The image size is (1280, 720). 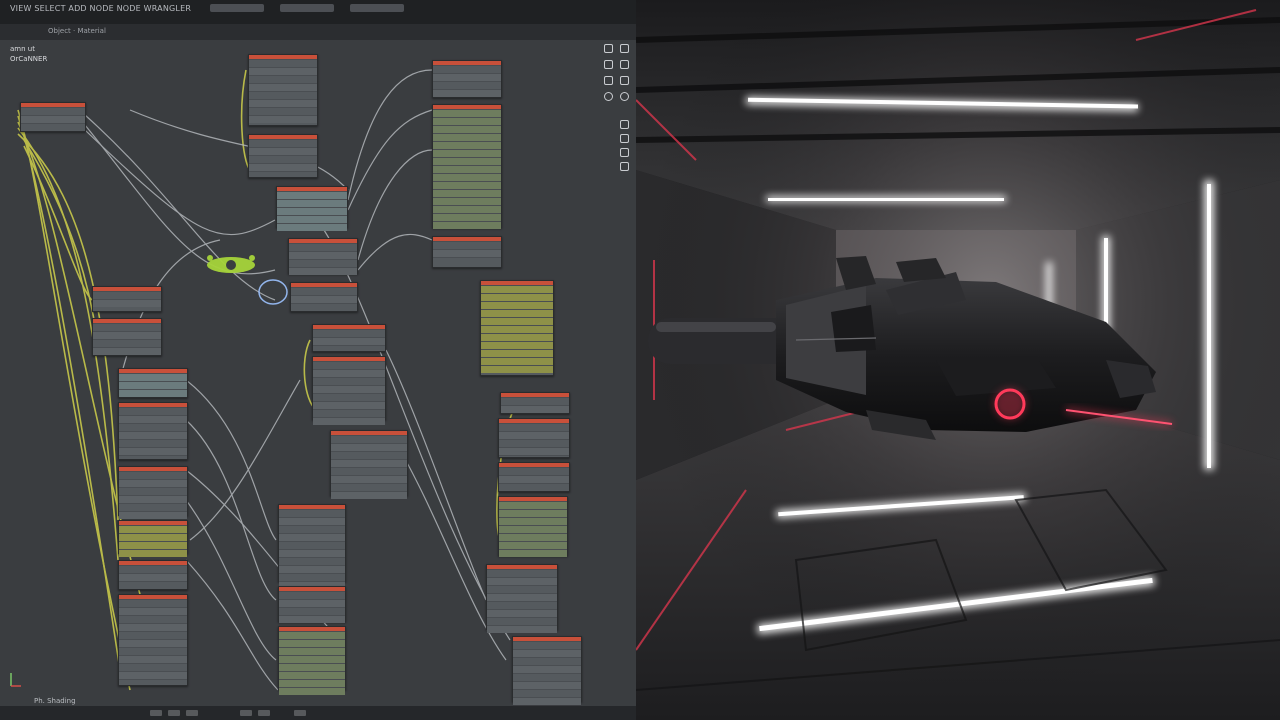 I want to click on node-material-output, so click(x=547, y=670).